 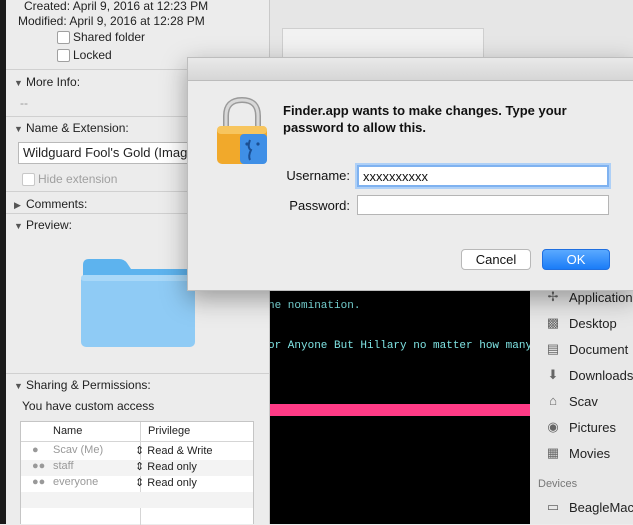 What do you see at coordinates (137, 373) in the screenshot?
I see `divider` at bounding box center [137, 373].